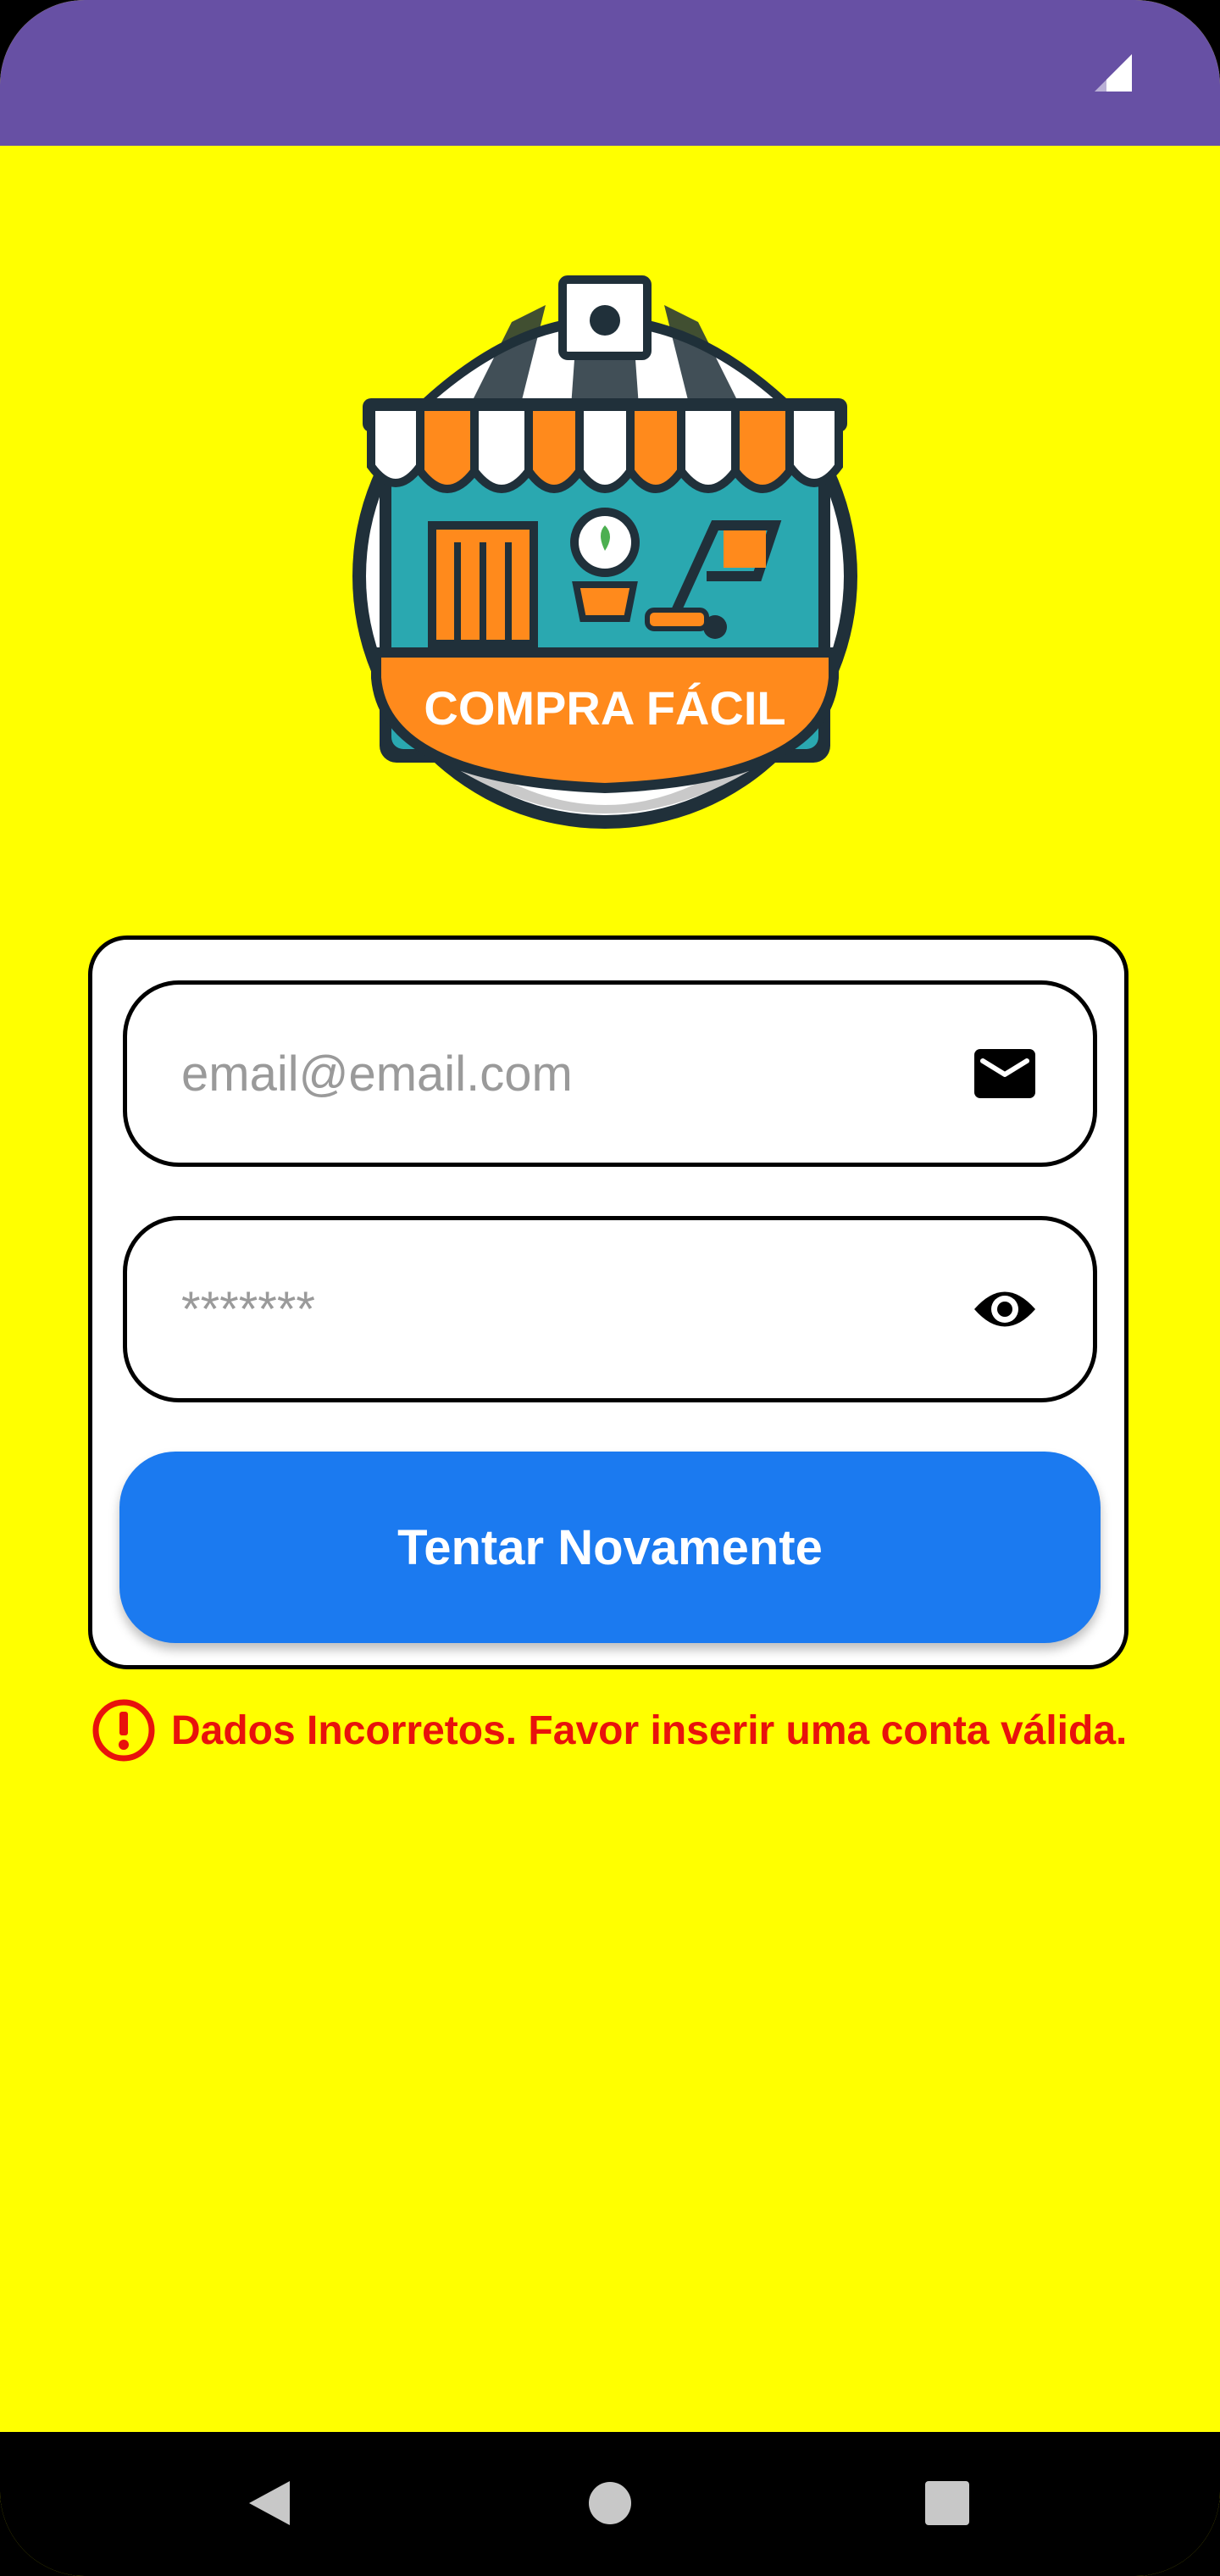  I want to click on logo-text: COMPRA FÁCIL, so click(604, 708).